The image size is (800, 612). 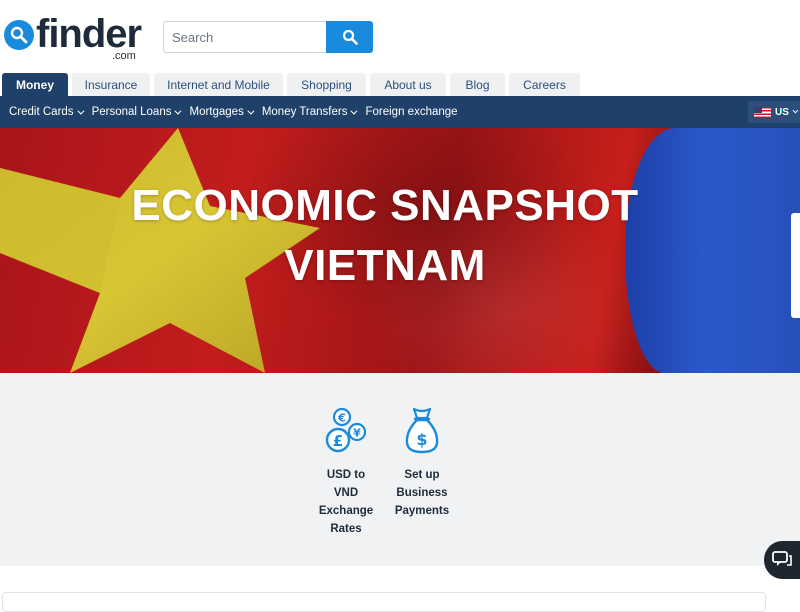 I want to click on chat-button, so click(x=782, y=560).